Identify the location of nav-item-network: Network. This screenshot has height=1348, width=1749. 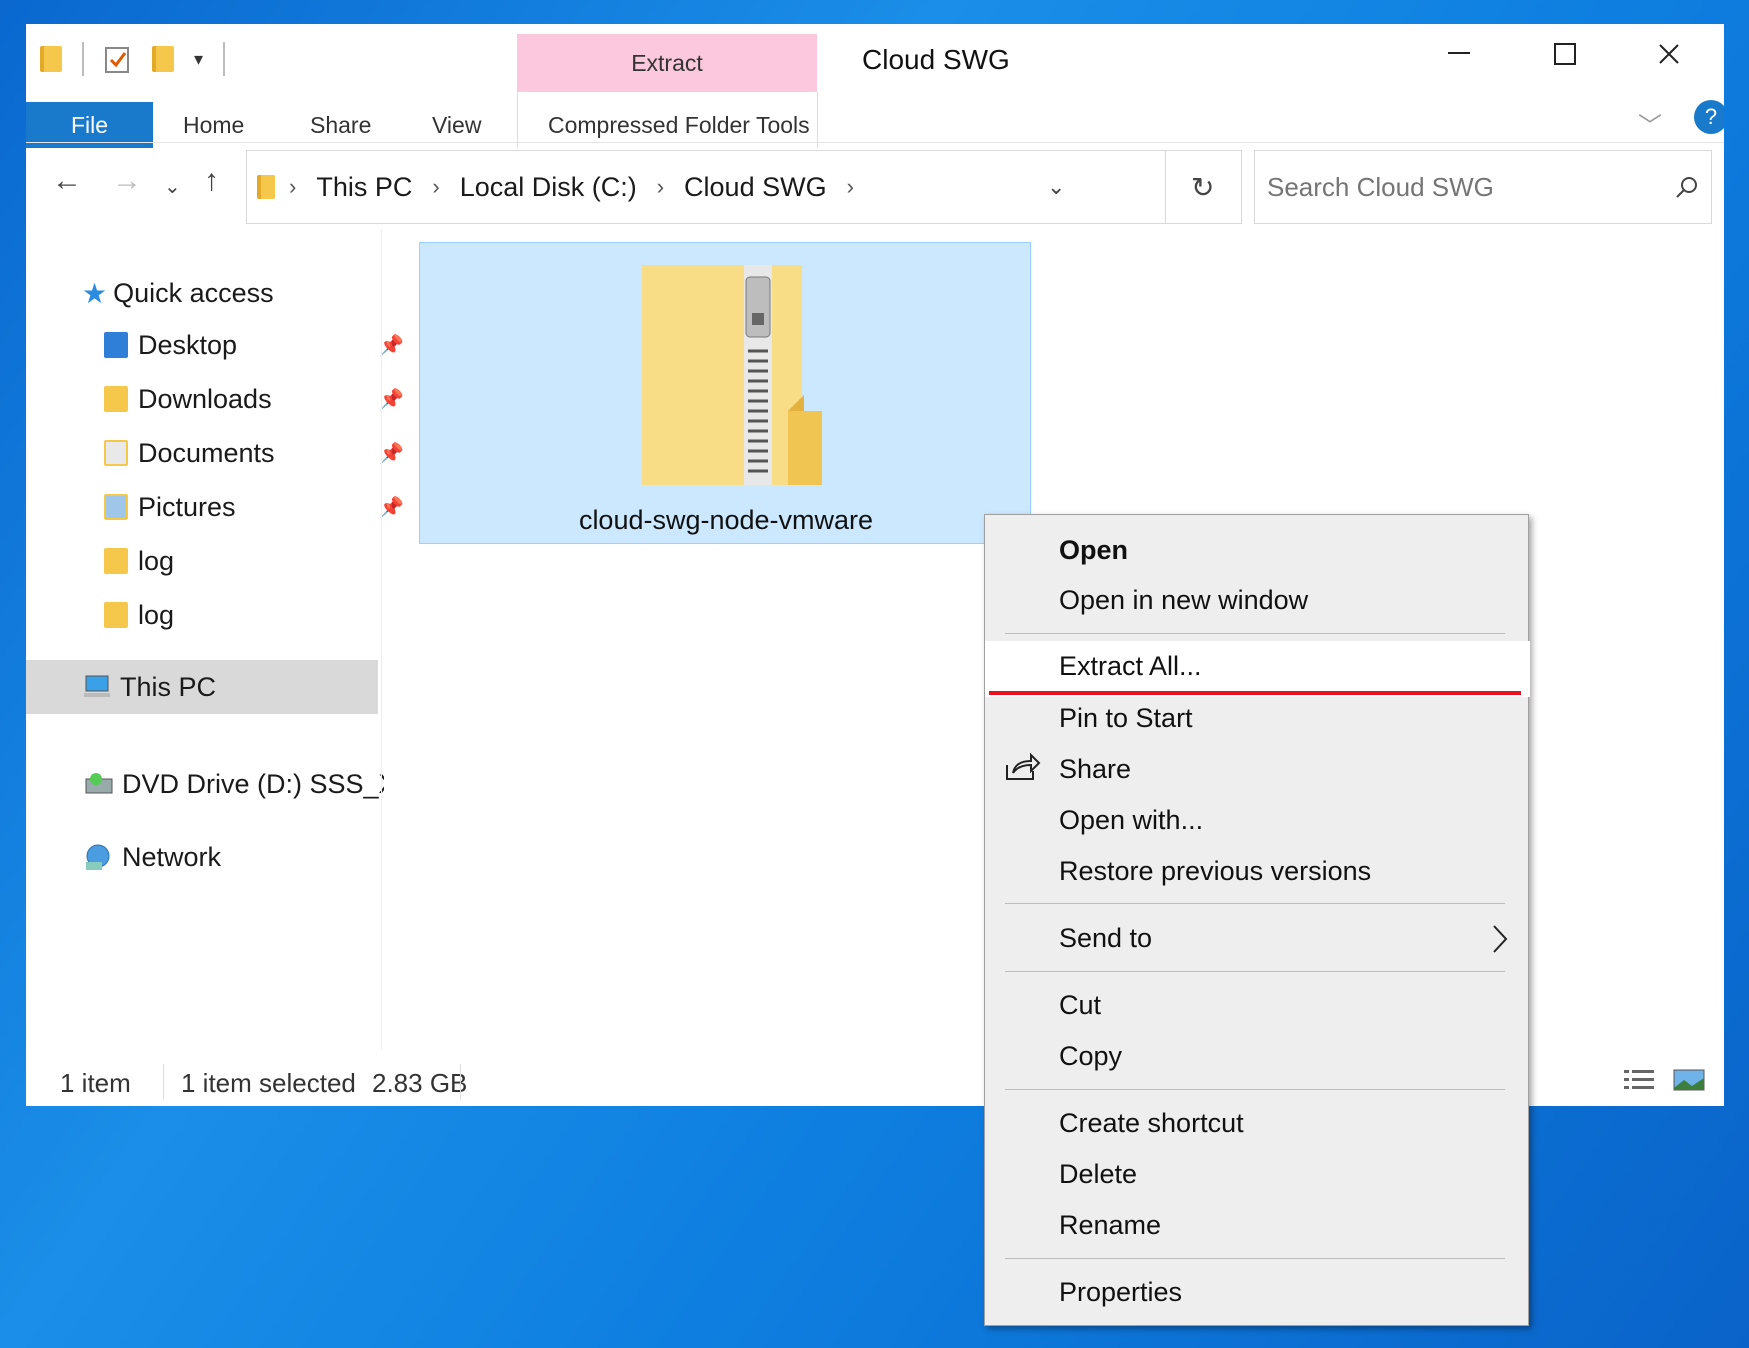
(151, 857).